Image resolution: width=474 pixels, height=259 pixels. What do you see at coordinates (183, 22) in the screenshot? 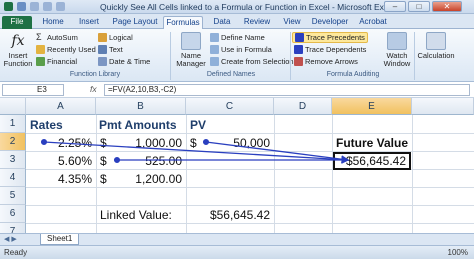
I see `tab-formulas: Formulas` at bounding box center [183, 22].